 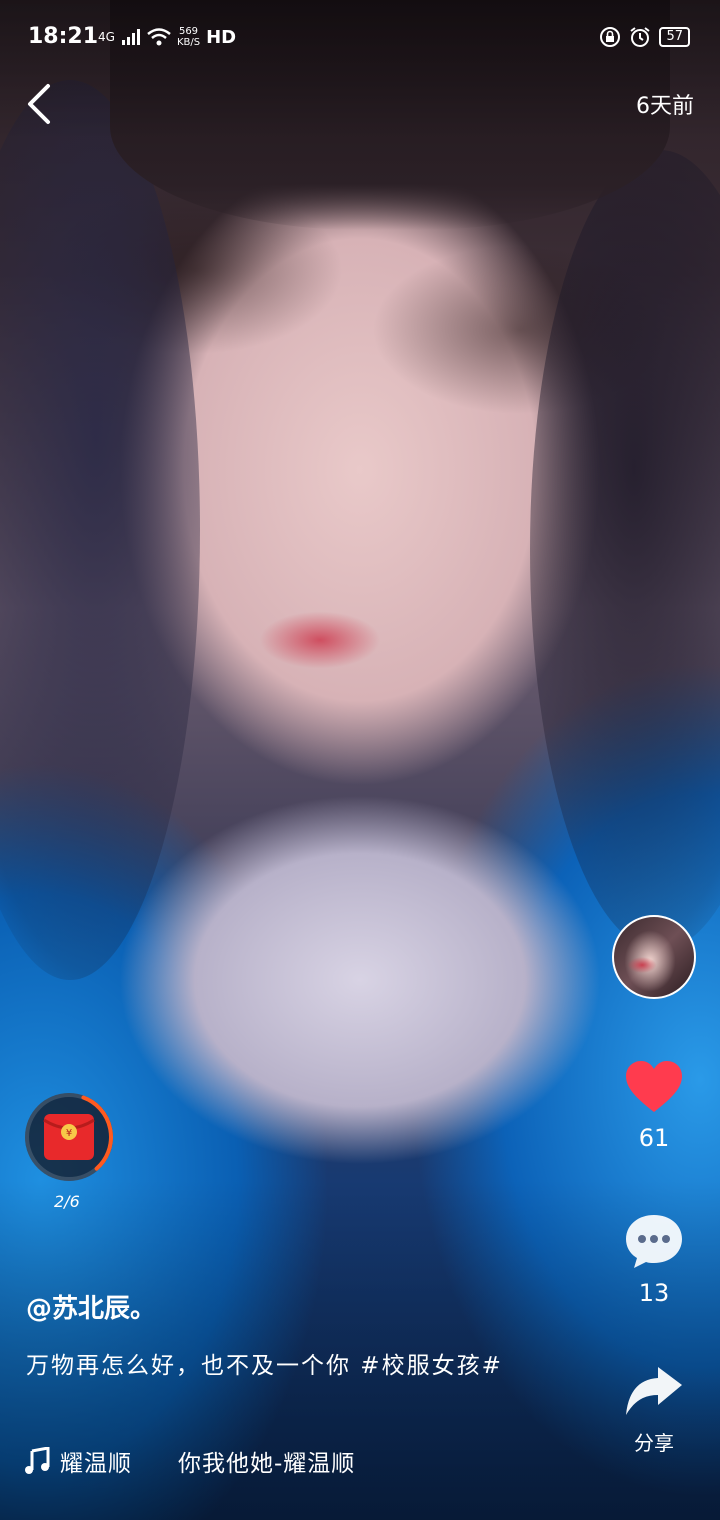 I want to click on status-time: 18:21, so click(x=63, y=36).